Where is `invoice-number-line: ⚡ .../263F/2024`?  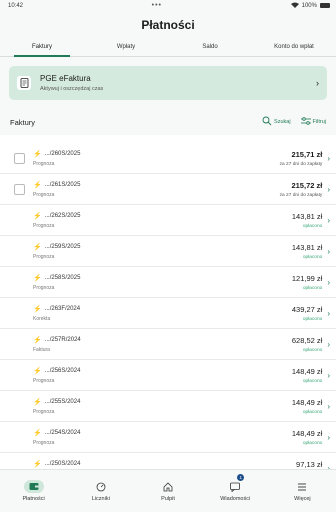 invoice-number-line: ⚡ .../263F/2024 is located at coordinates (162, 309).